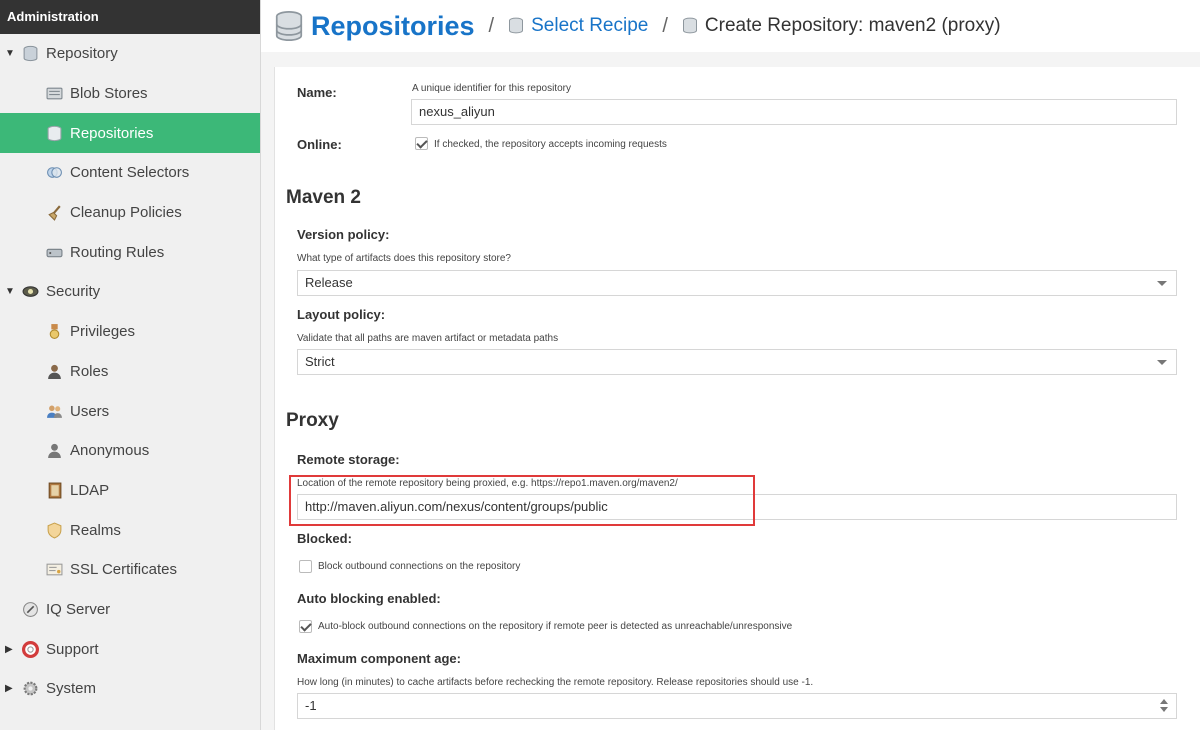 This screenshot has width=1200, height=730. Describe the element at coordinates (130, 610) in the screenshot. I see `sidebar-item-iq-server: IQ Server` at that location.